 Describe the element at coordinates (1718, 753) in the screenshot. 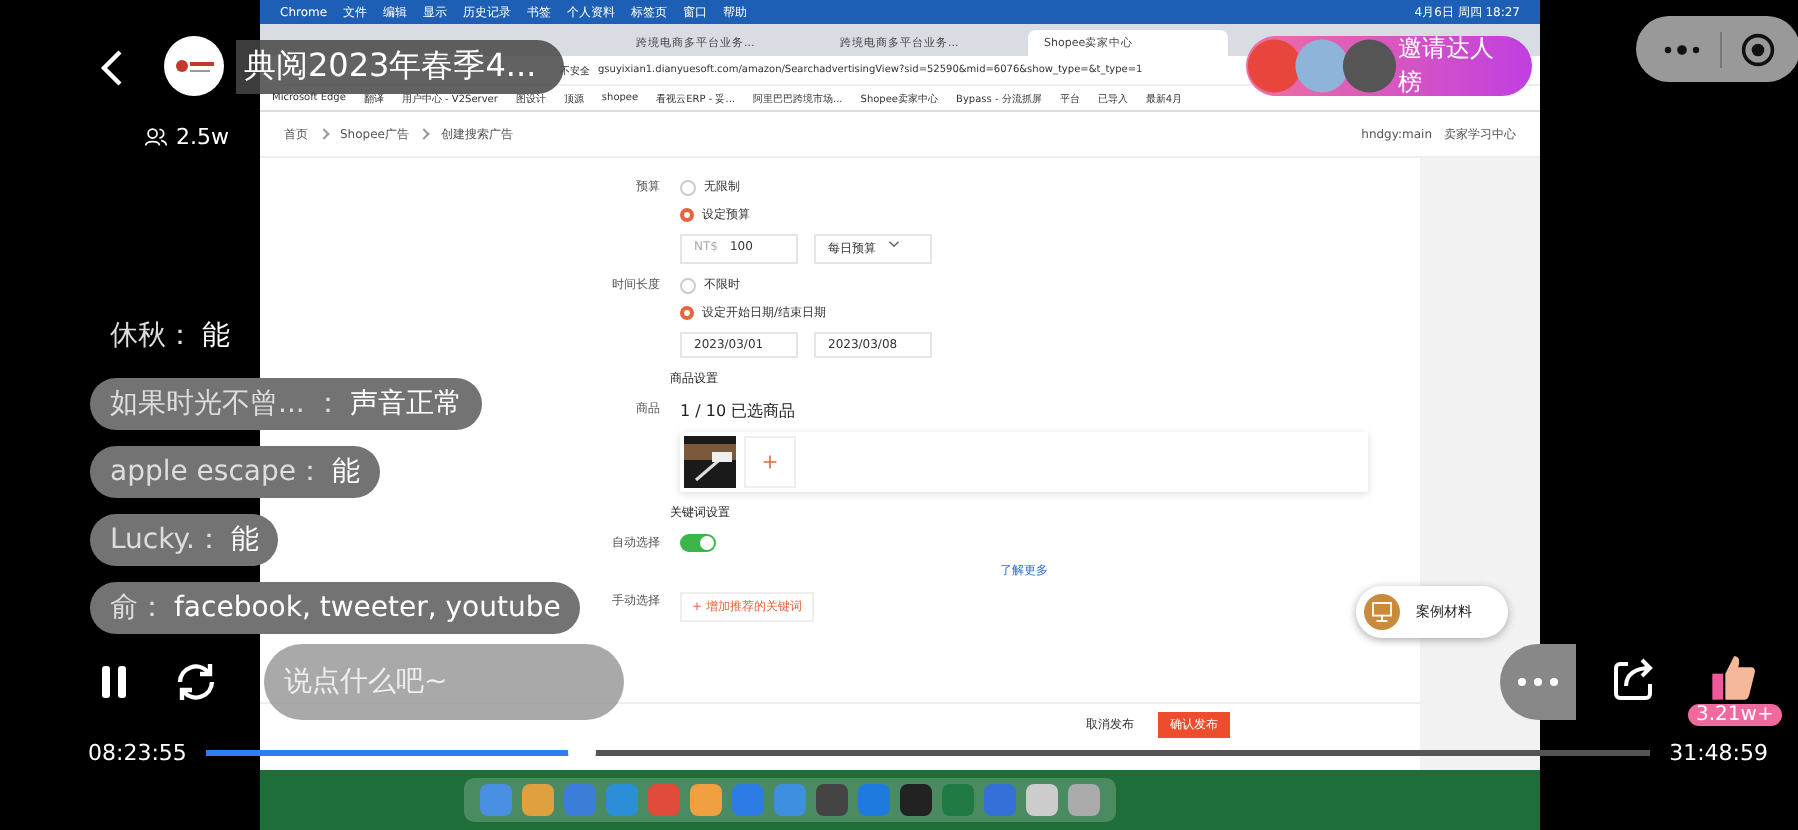

I see `total-time: 31:48:59` at that location.